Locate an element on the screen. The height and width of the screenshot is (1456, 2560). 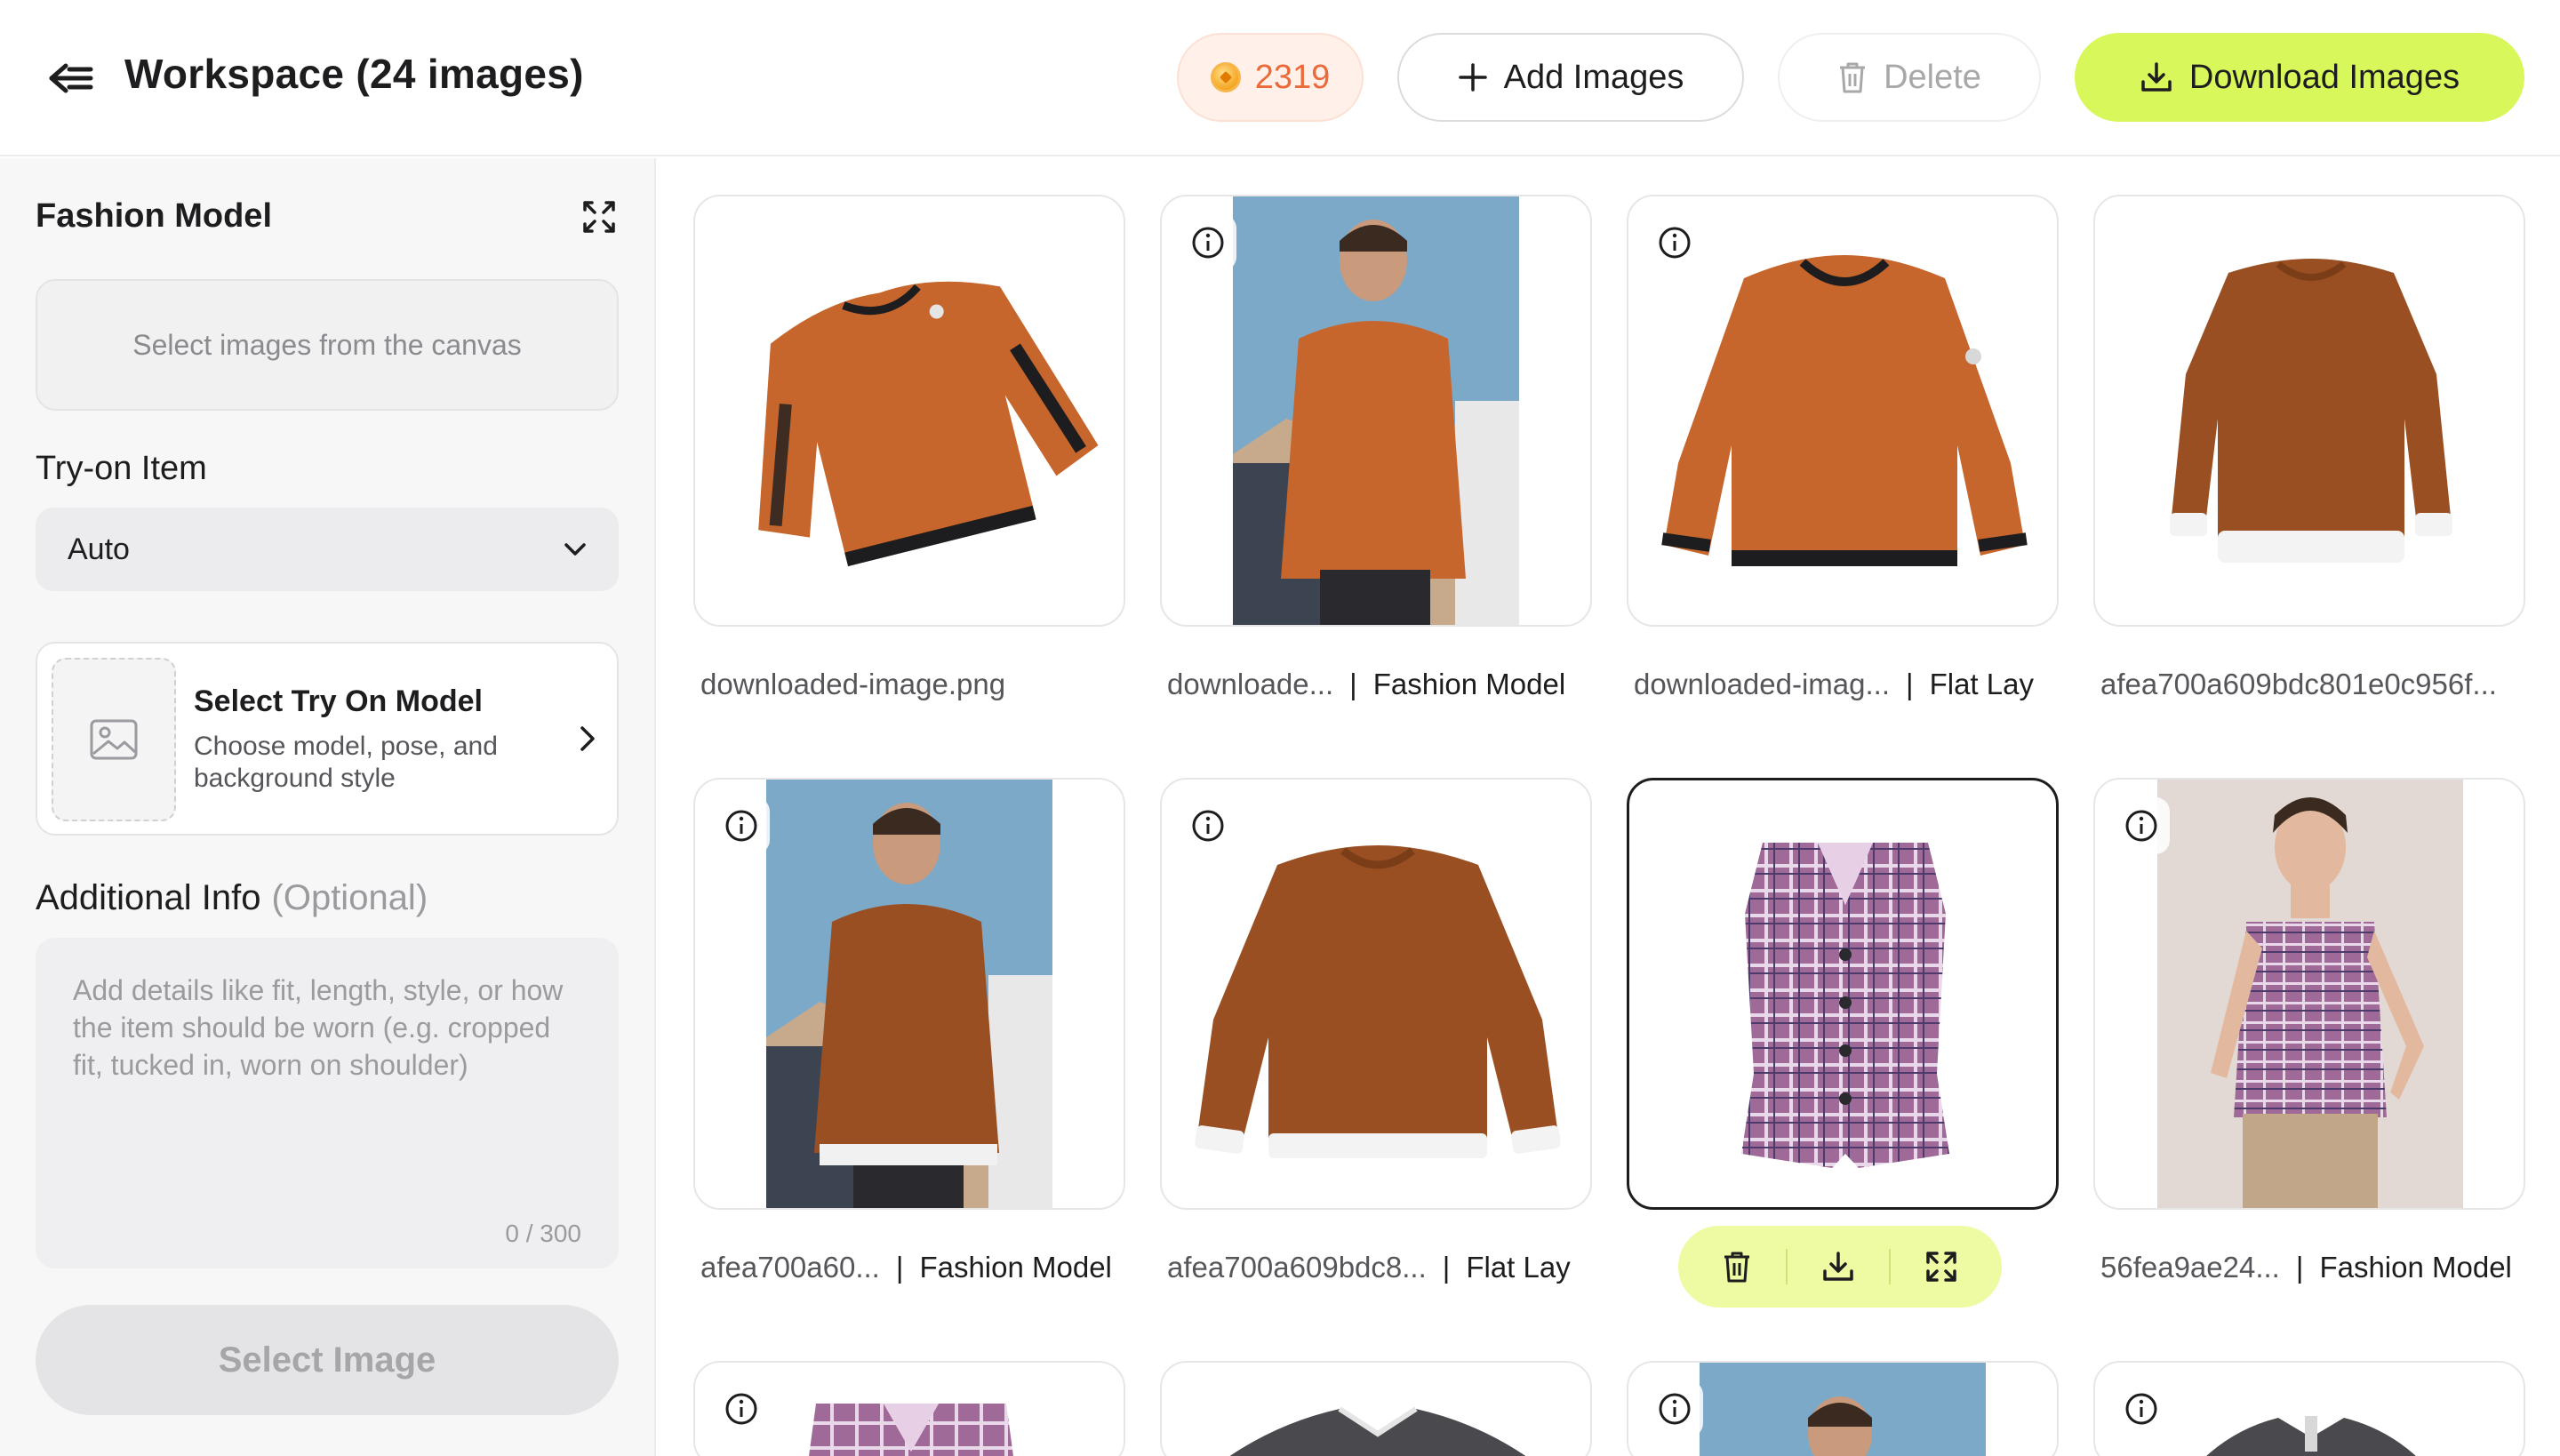
card-actions-bar is located at coordinates (1840, 1267).